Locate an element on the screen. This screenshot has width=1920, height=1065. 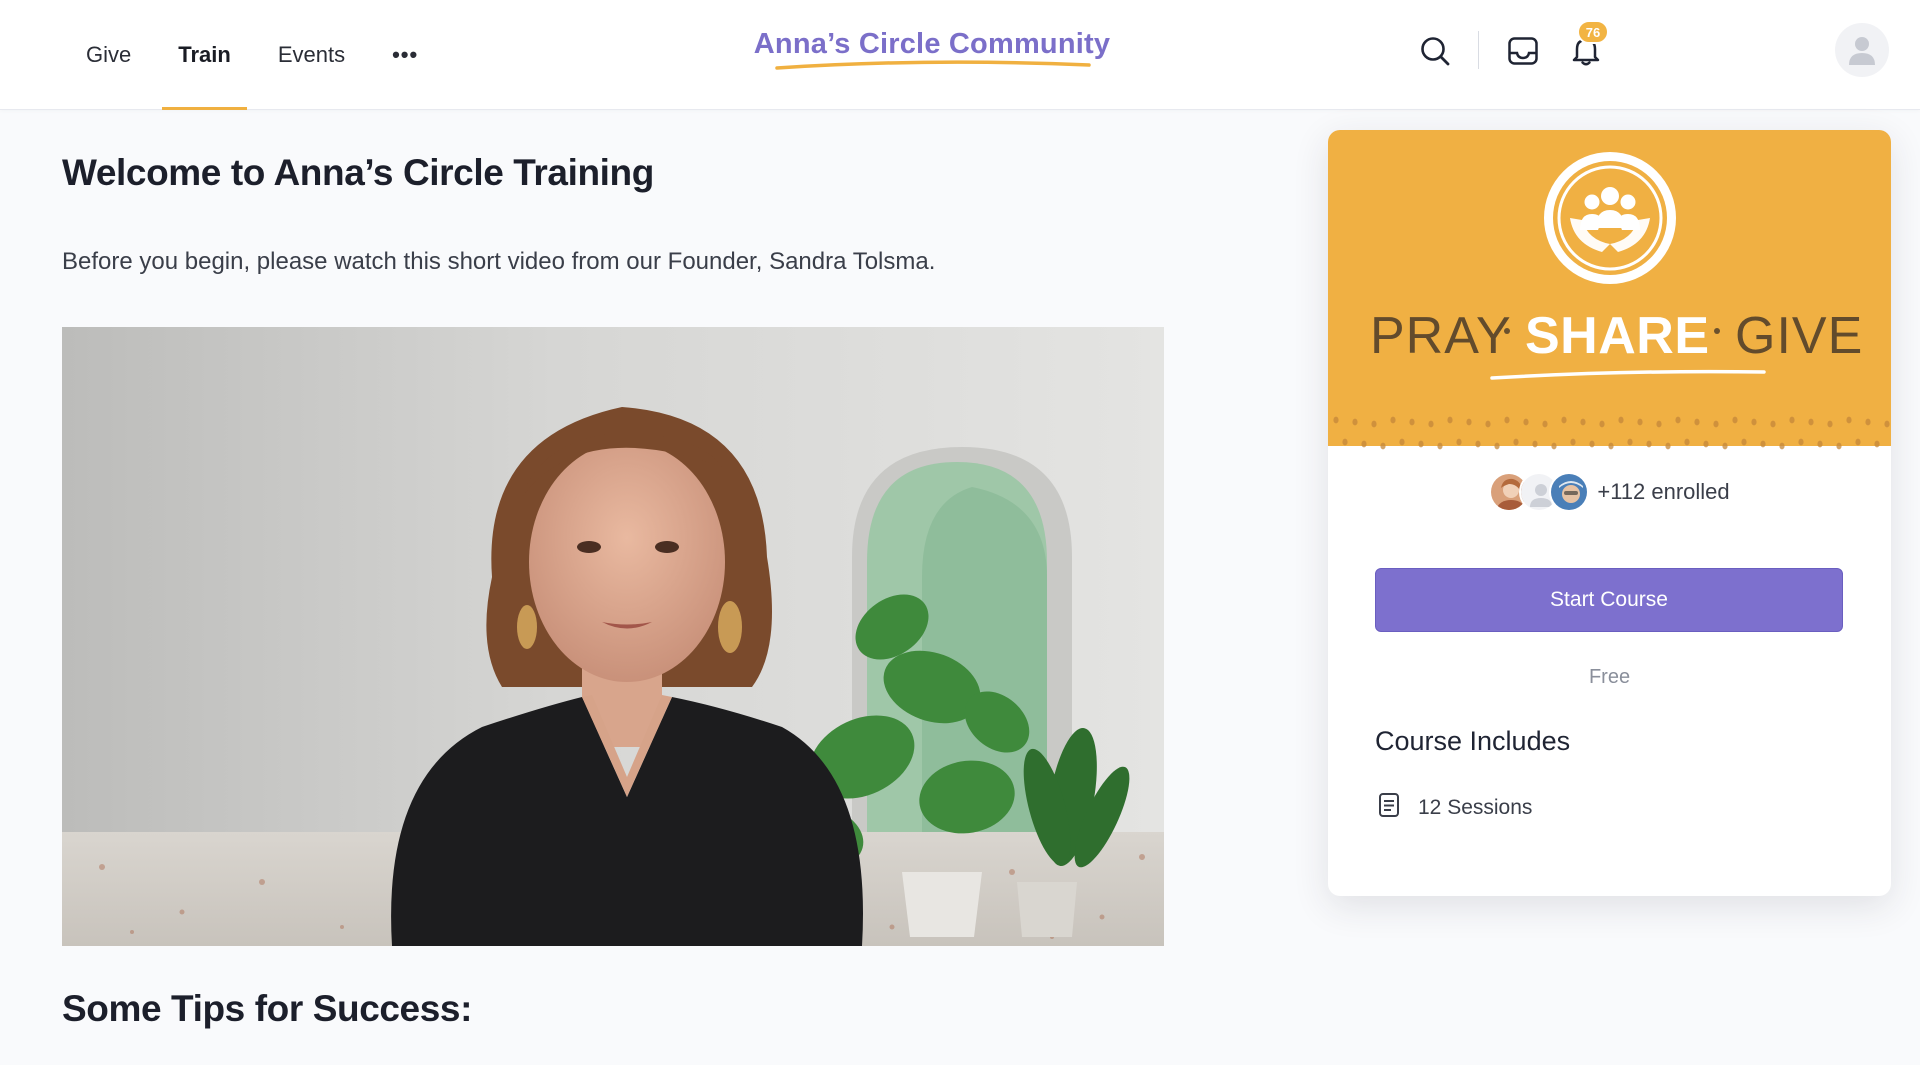
nav-events: Events is located at coordinates (311, 55).